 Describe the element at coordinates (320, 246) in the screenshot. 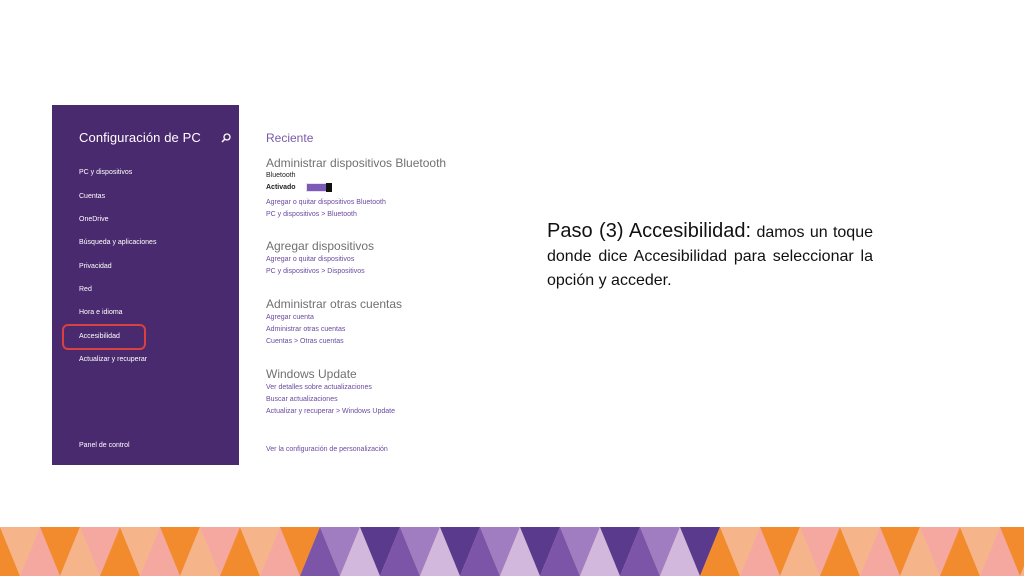

I see `add-devices-heading: Agregar dispositivos` at that location.